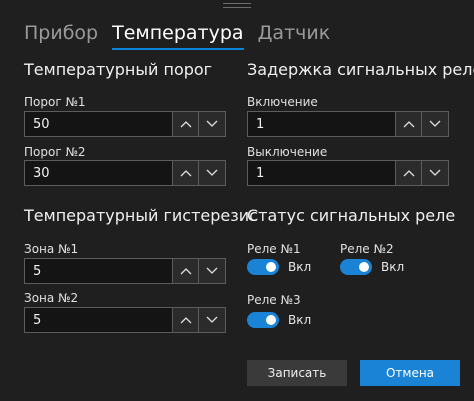 The image size is (474, 401). What do you see at coordinates (237, 4) in the screenshot?
I see `window-drag-handle` at bounding box center [237, 4].